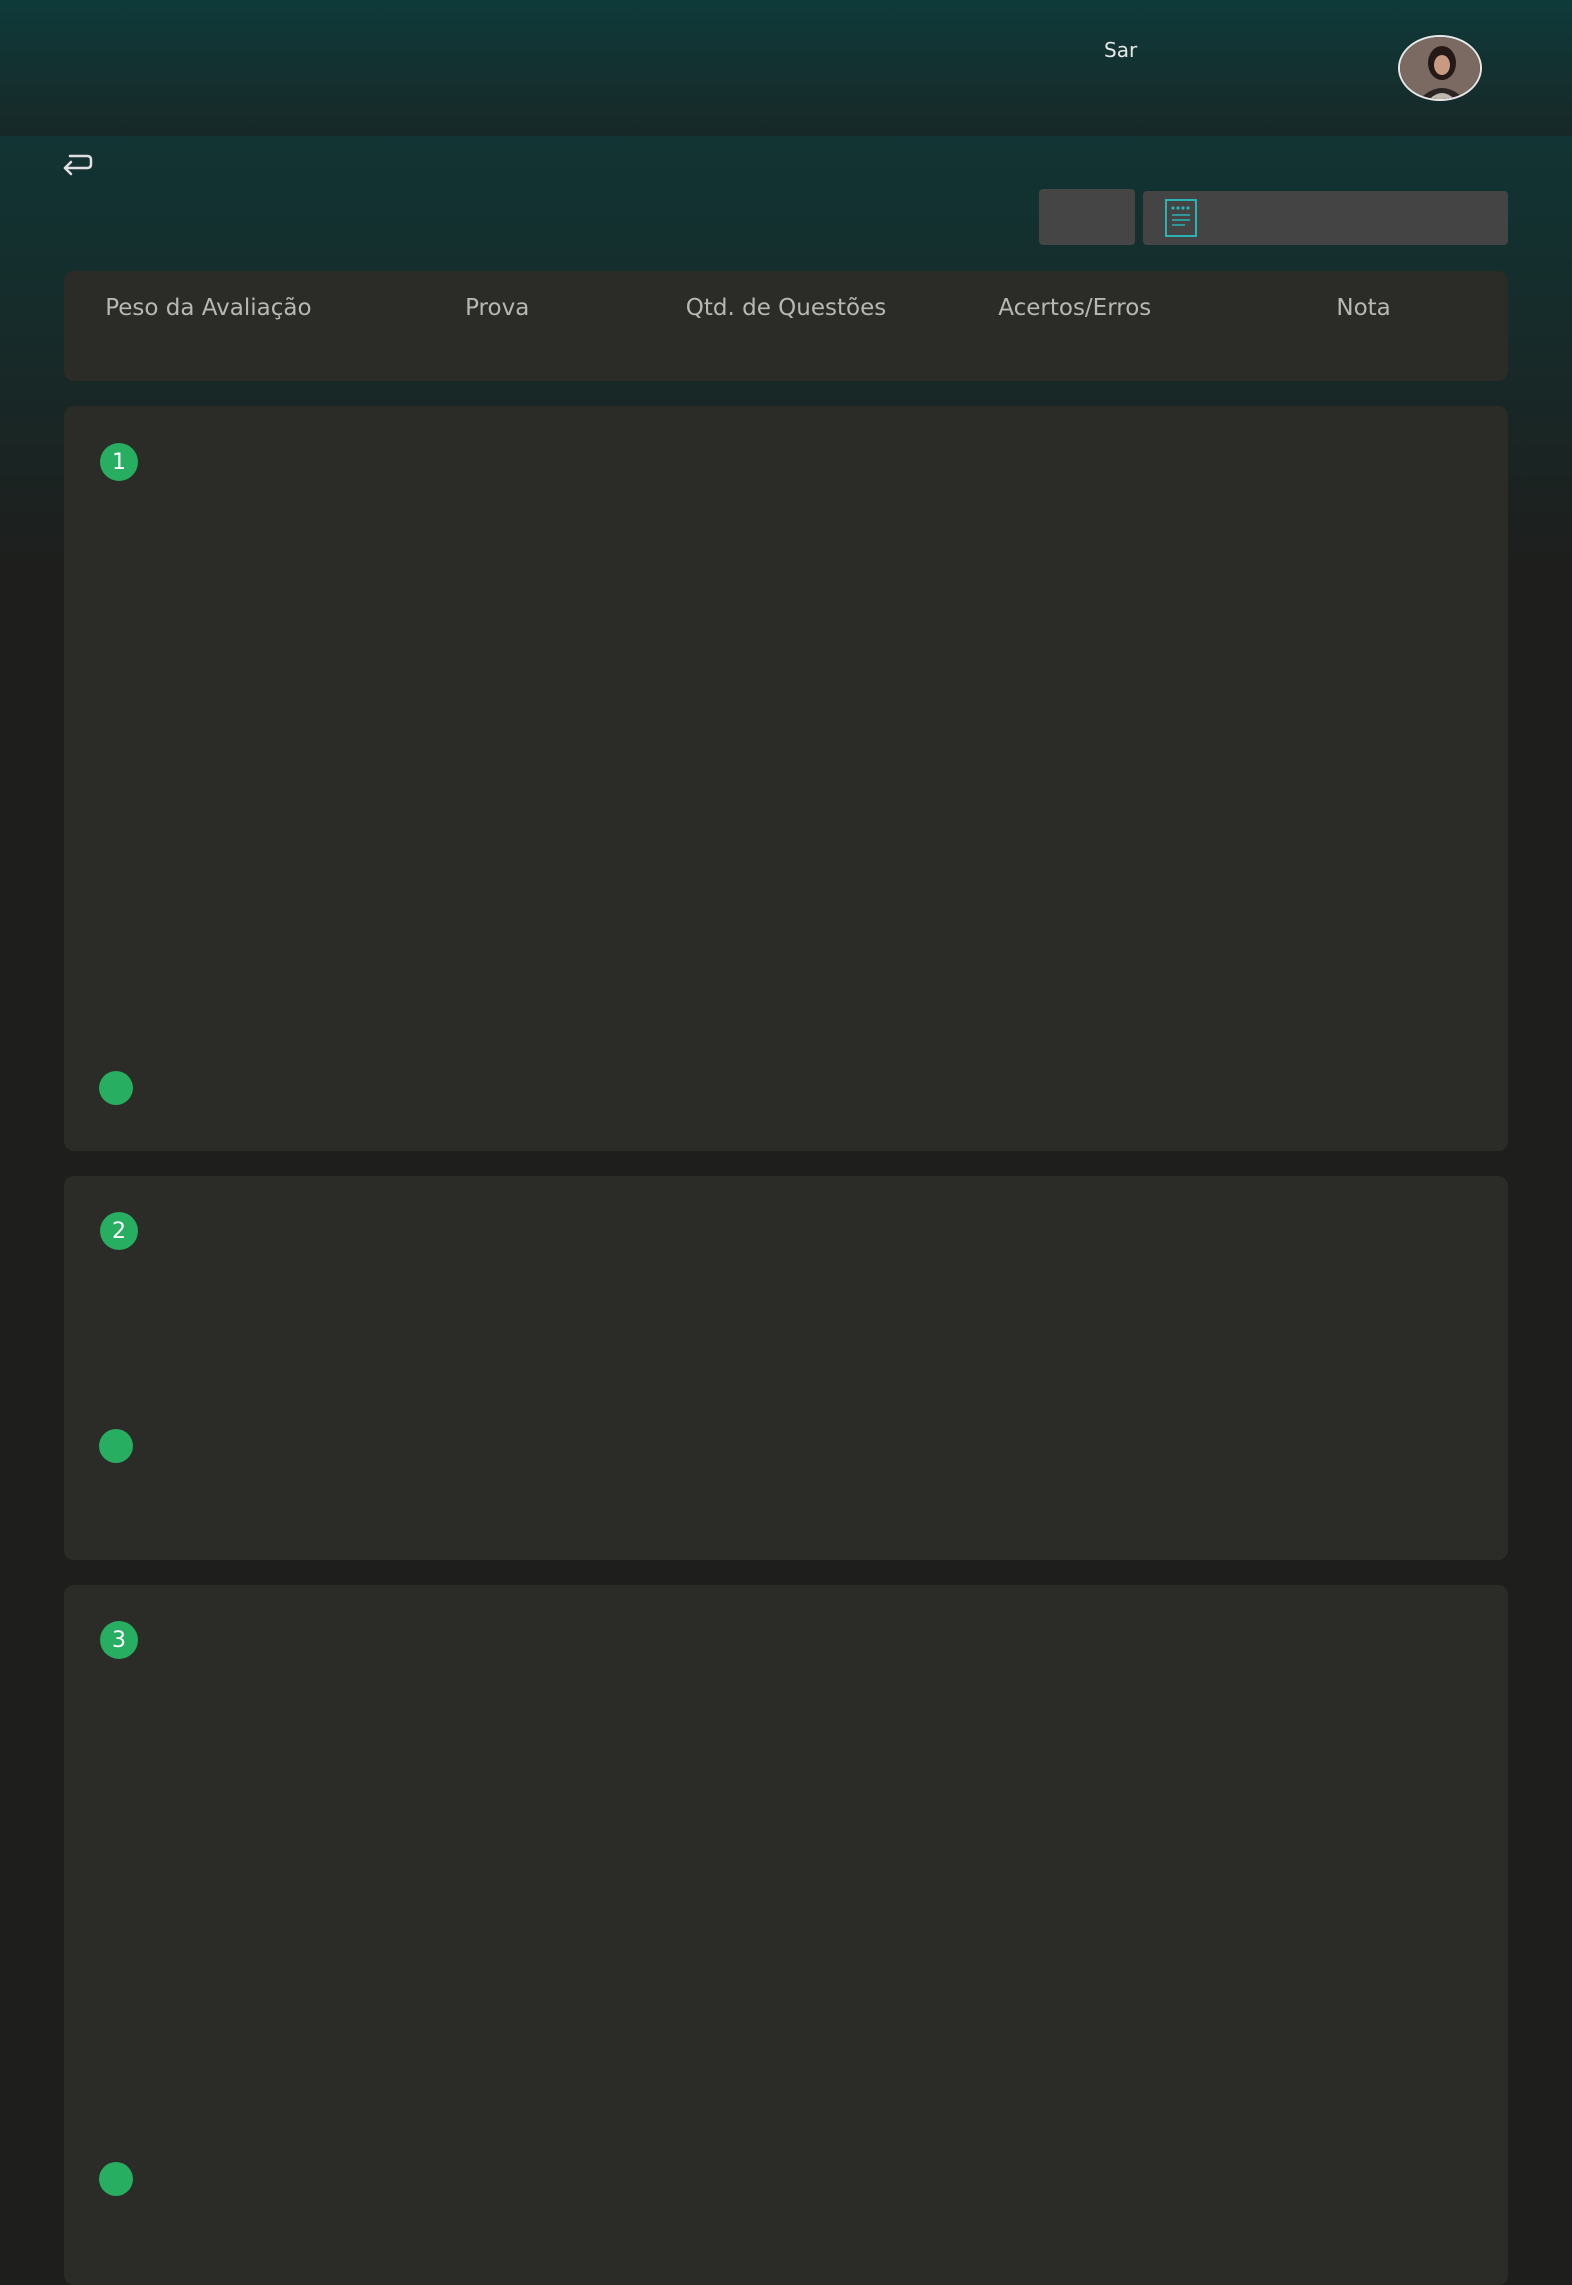 This screenshot has width=1572, height=2285. I want to click on avatar, so click(1440, 68).